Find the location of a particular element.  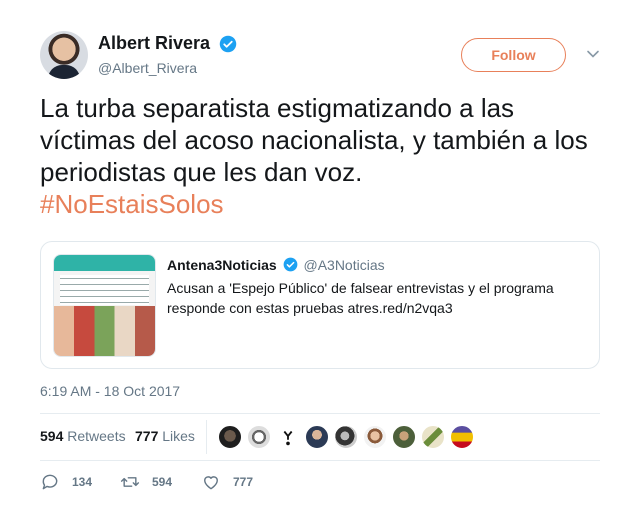

reply-button: 134 is located at coordinates (66, 482).